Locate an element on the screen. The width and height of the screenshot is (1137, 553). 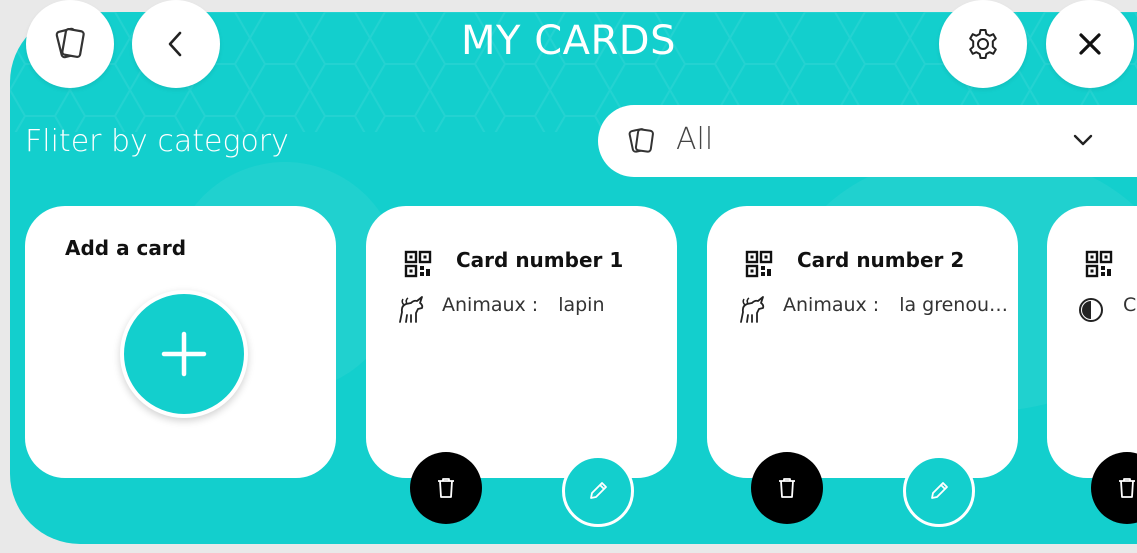
cards-icon is located at coordinates (641, 140).